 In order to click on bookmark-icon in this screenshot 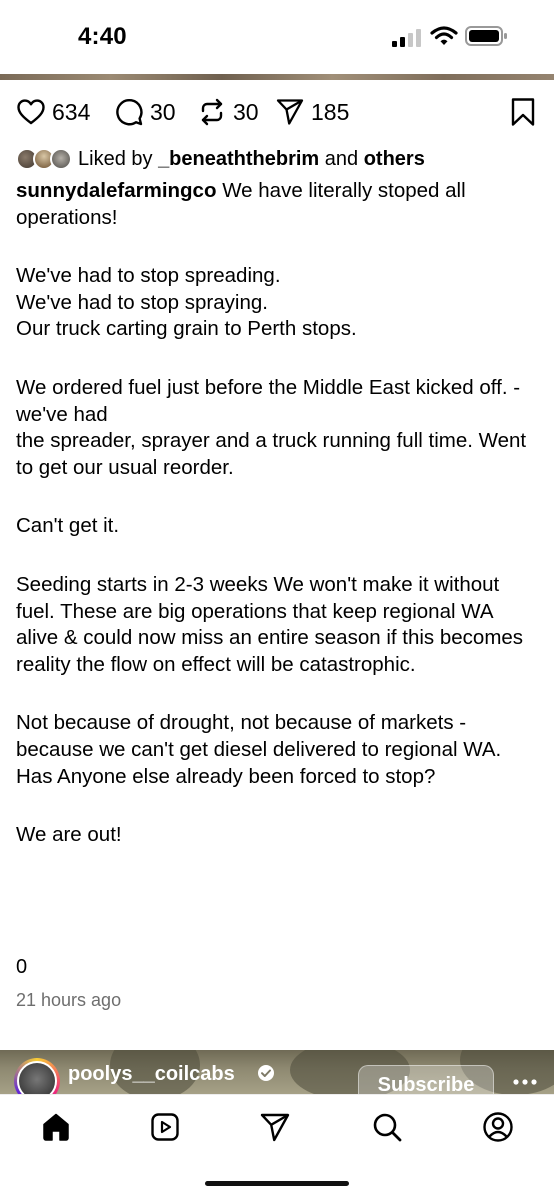, I will do `click(523, 112)`.